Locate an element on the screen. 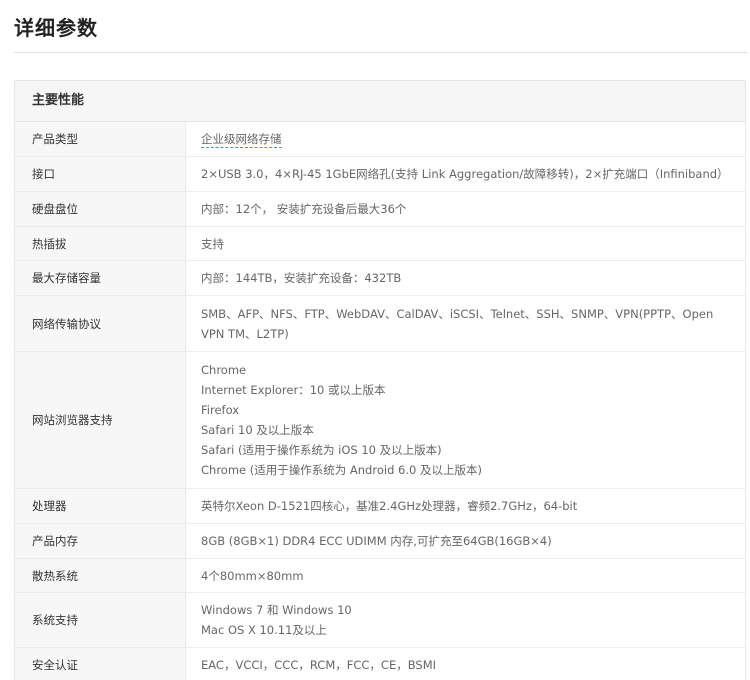 Image resolution: width=750 pixels, height=680 pixels. row-label: 最大存储容量 is located at coordinates (100, 278).